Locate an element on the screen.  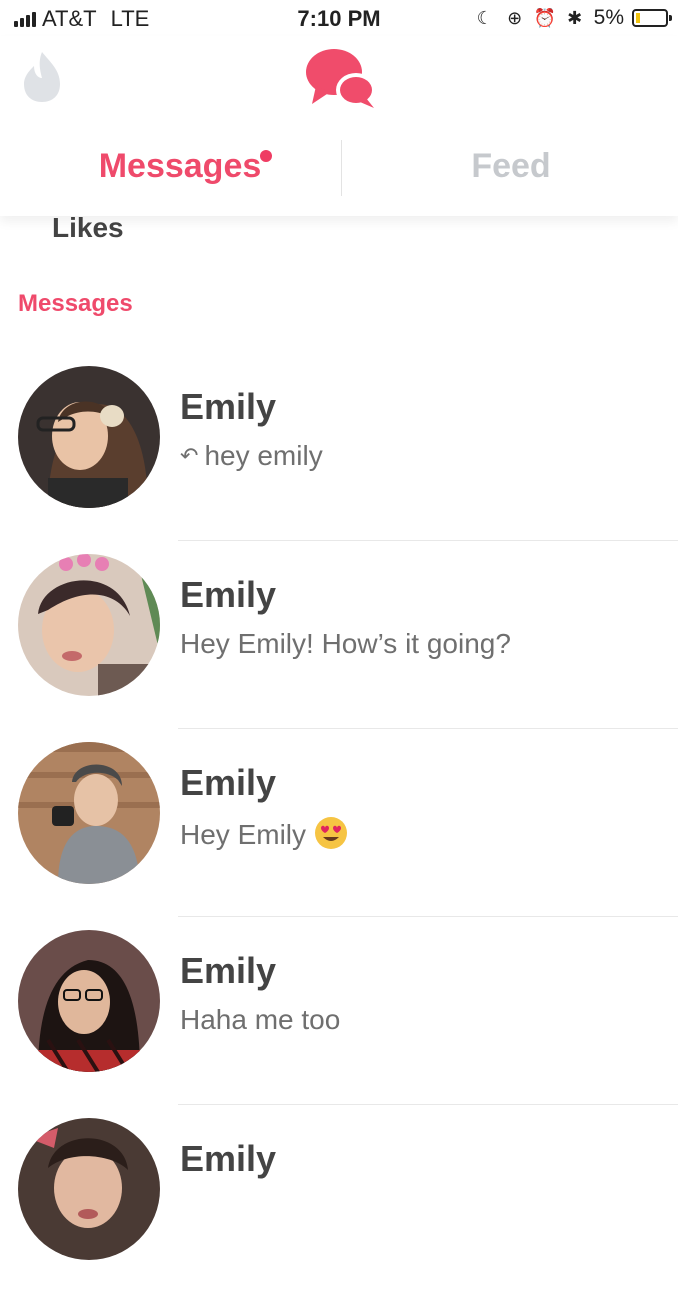
status-right: ☾ ⊕ ⏰ ✱ 5% is located at coordinates (573, 18).